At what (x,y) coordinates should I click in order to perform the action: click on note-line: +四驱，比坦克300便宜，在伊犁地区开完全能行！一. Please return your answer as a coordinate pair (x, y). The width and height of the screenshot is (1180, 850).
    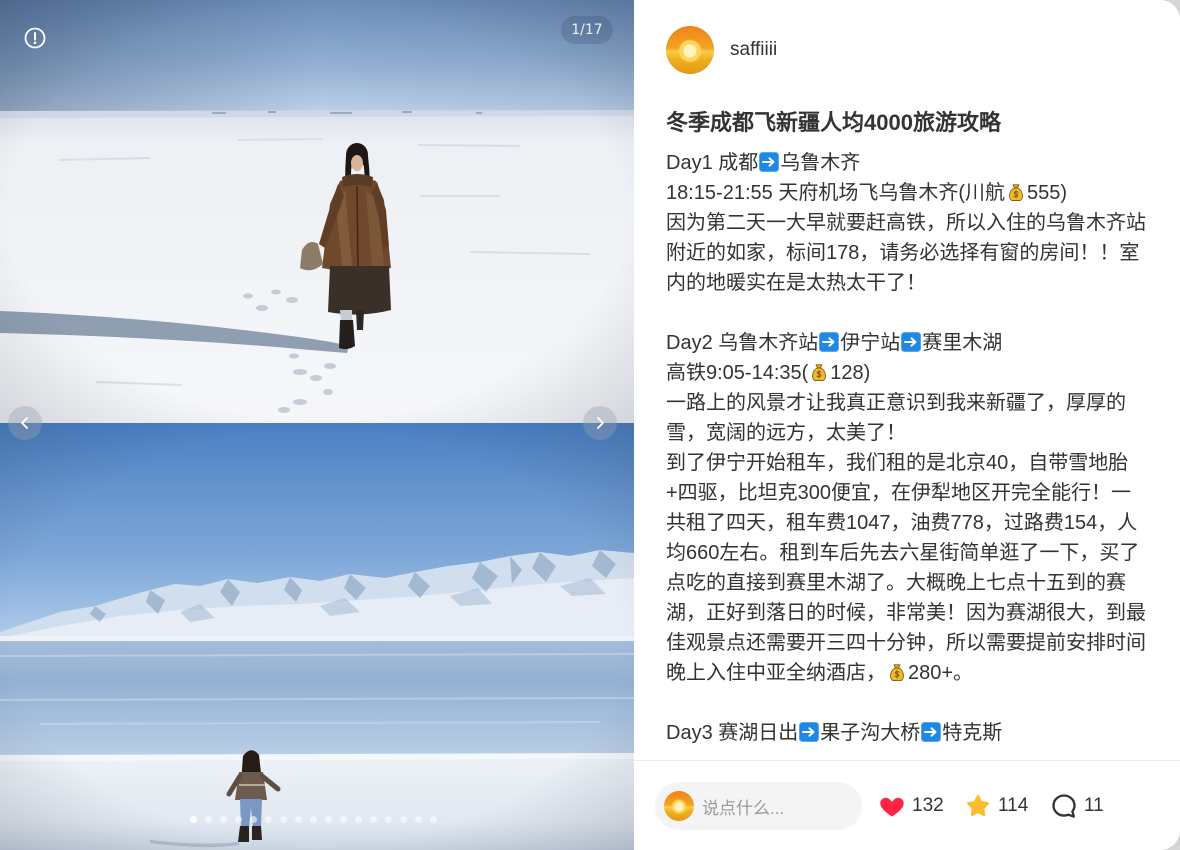
    Looking at the image, I should click on (916, 493).